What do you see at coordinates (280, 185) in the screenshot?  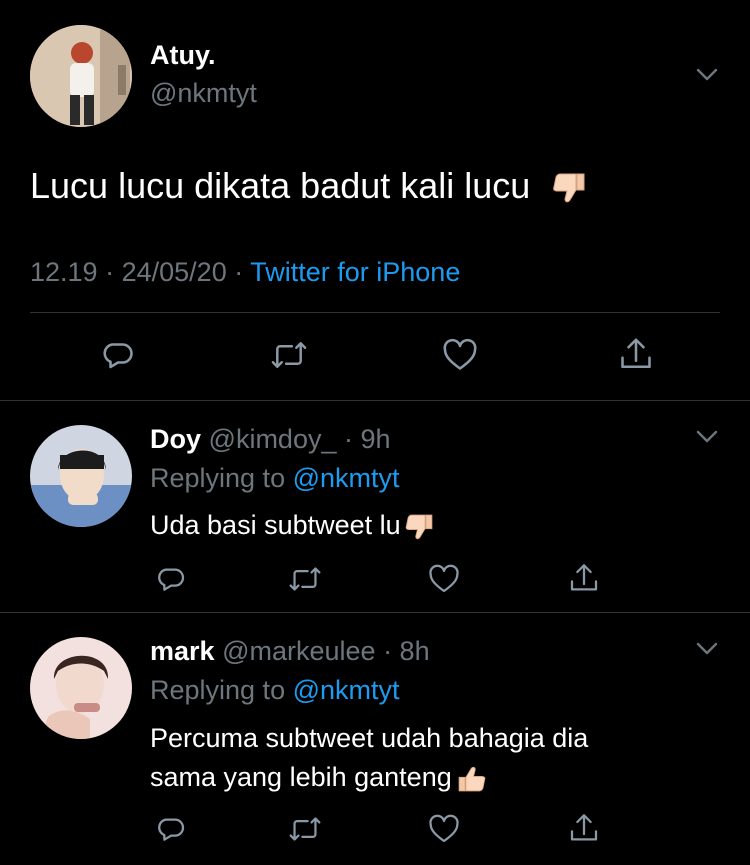 I see `main-tweet-text-content: Lucu lucu dikata badut kali lucu` at bounding box center [280, 185].